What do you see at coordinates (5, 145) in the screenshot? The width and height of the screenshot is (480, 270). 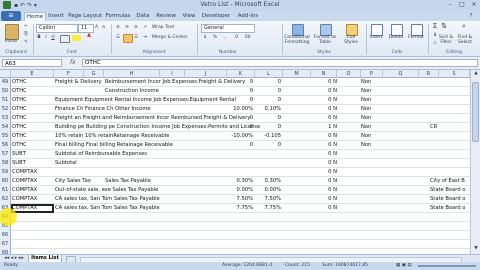 I see `row-header: 56` at bounding box center [5, 145].